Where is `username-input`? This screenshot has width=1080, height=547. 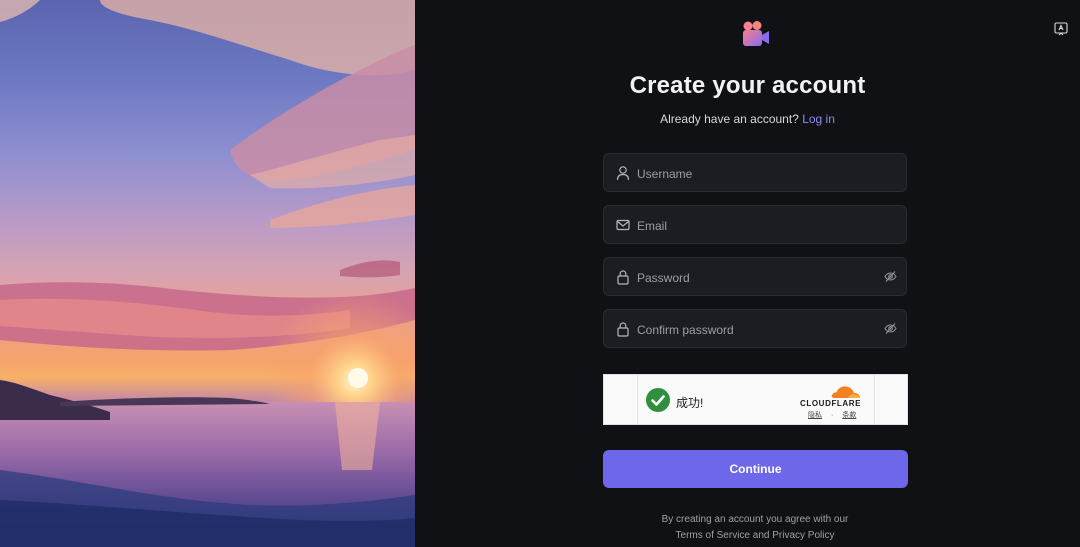
username-input is located at coordinates (757, 173).